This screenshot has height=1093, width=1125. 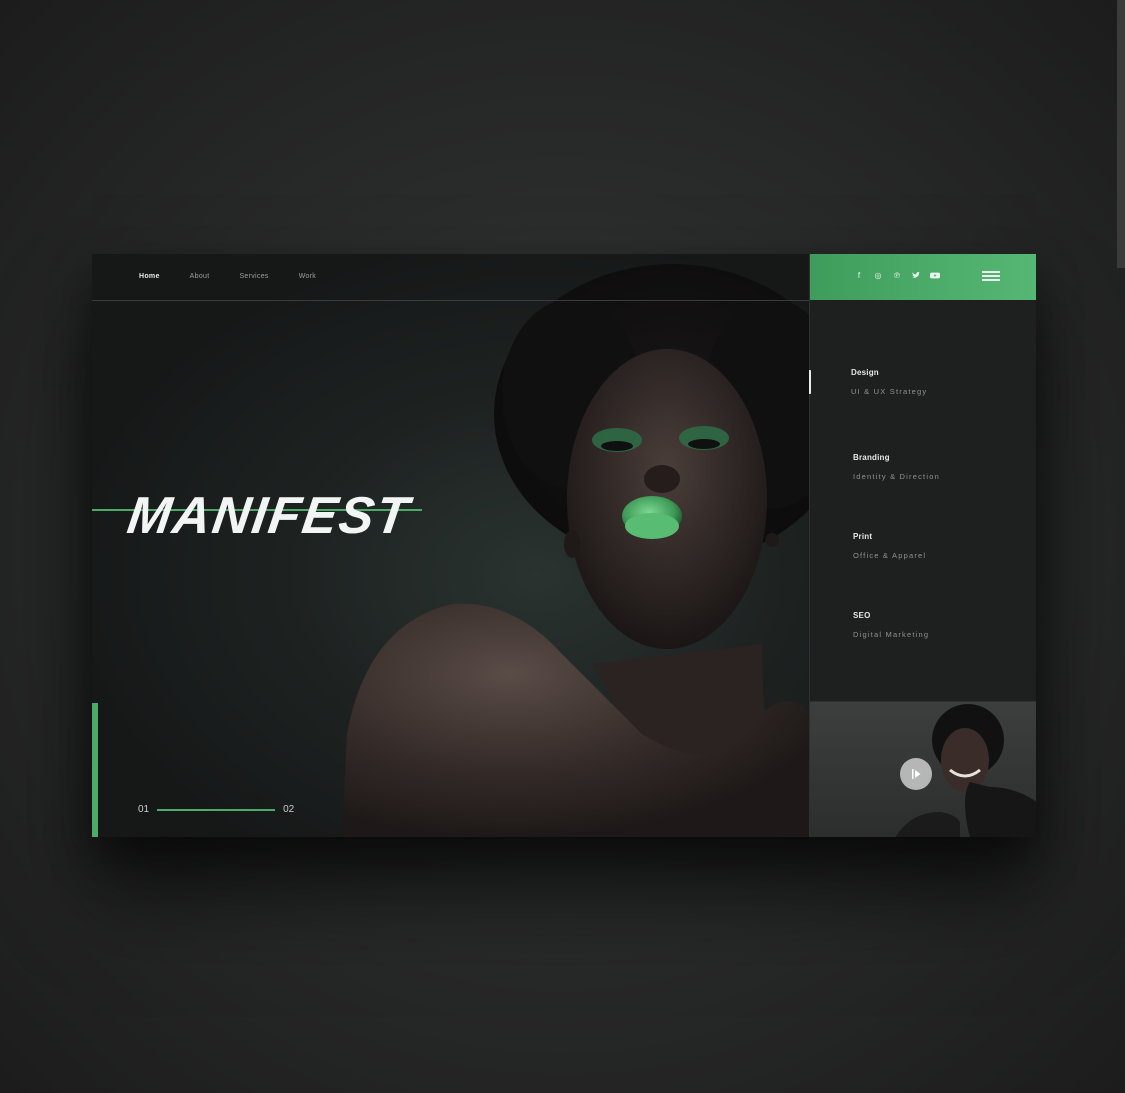 I want to click on play-button, so click(x=916, y=774).